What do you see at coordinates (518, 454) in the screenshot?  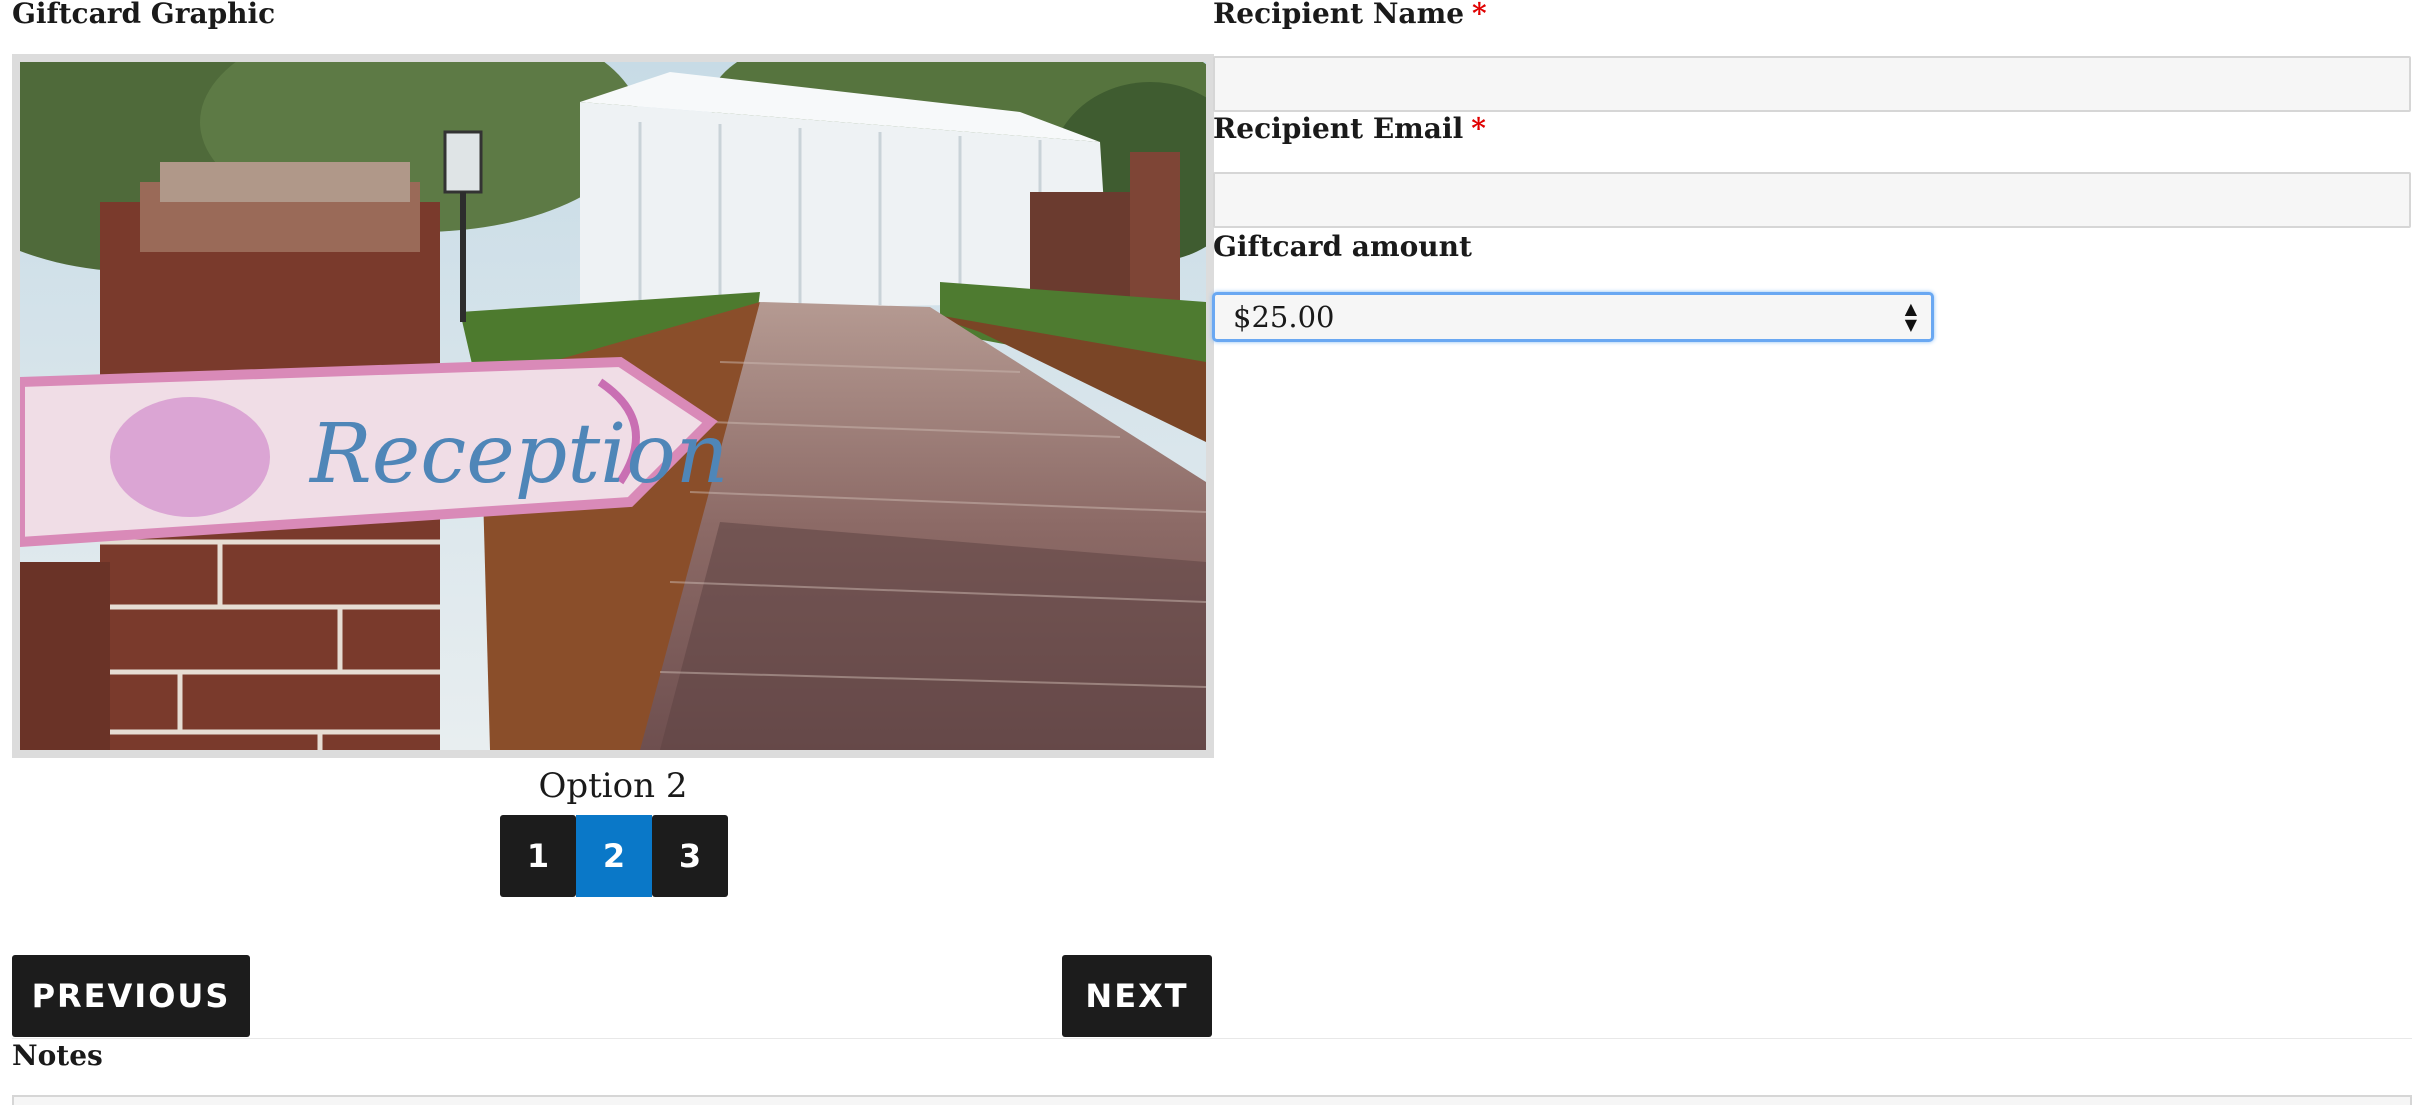 I see `sign-text: Reception` at bounding box center [518, 454].